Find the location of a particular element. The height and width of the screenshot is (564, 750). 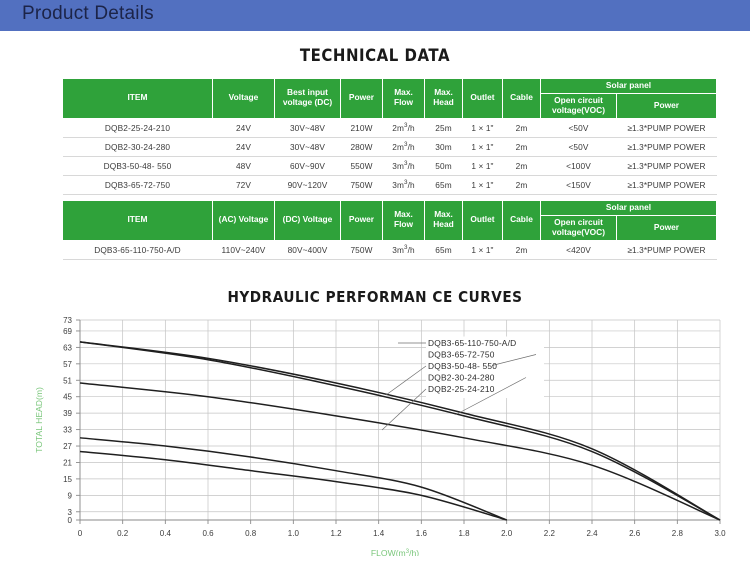

col-header-item: ITEM is located at coordinates (137, 220).